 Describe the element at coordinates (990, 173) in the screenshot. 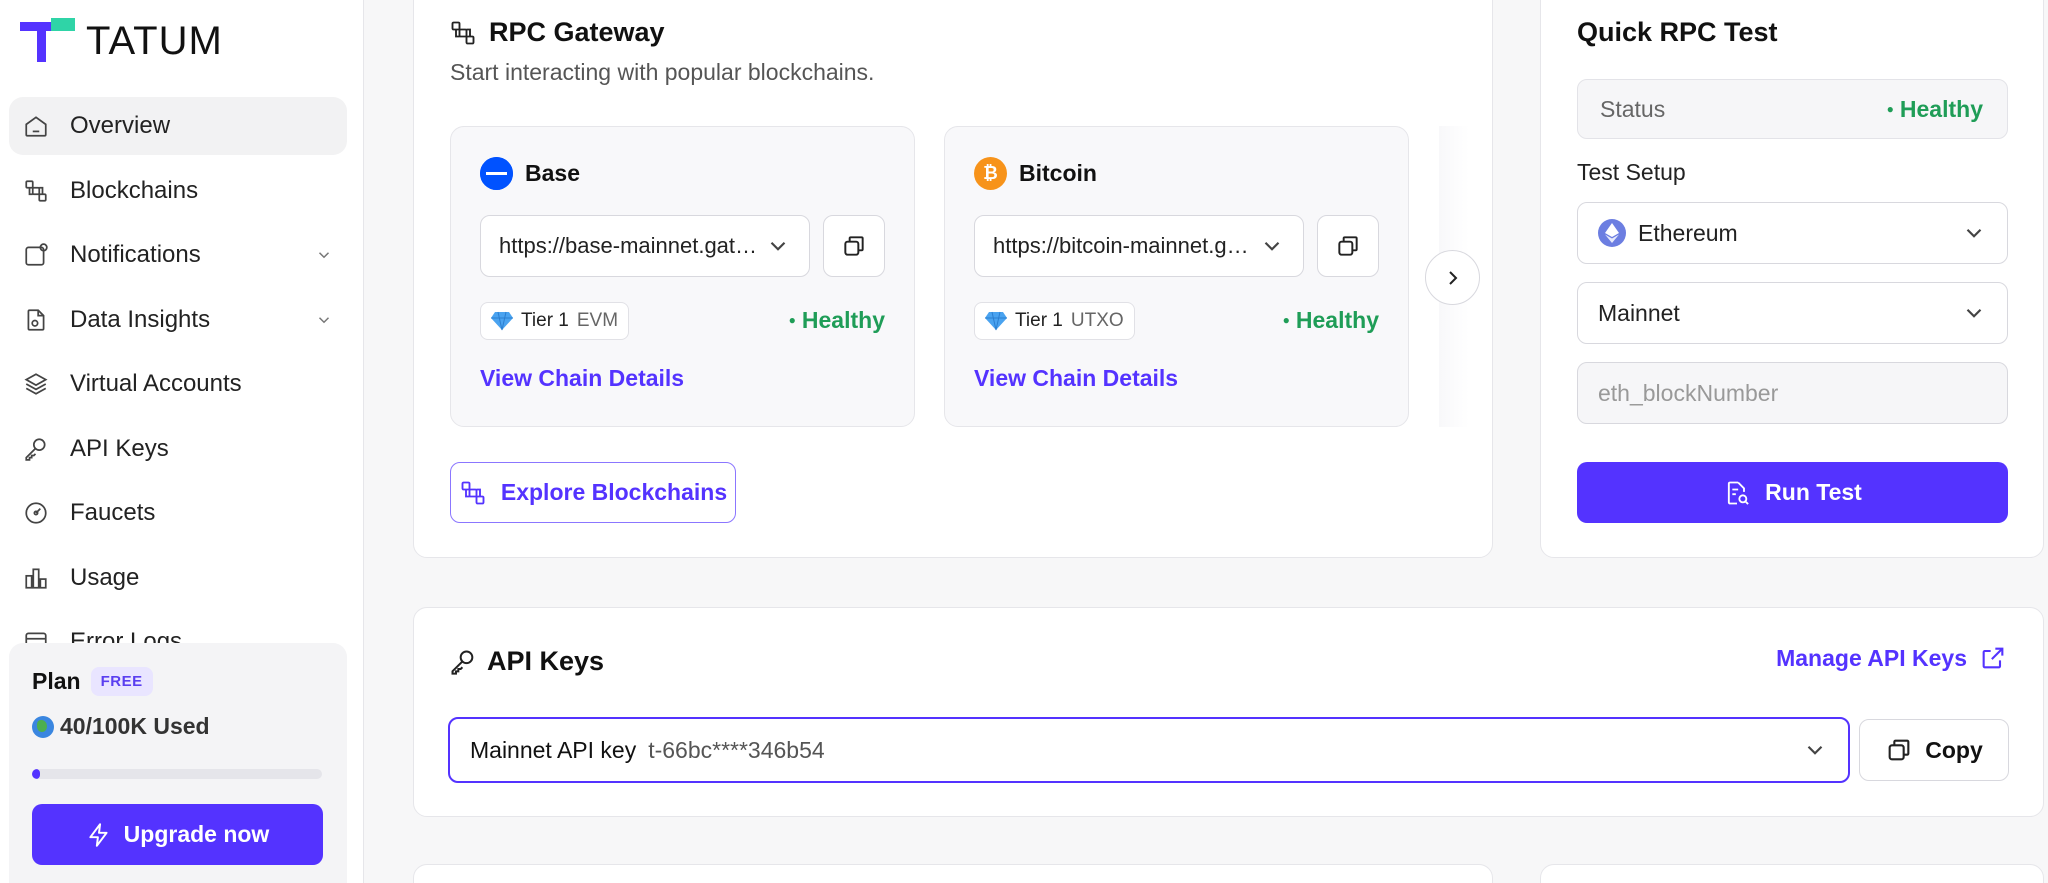

I see `bitcoin-logo-icon: ₿` at that location.